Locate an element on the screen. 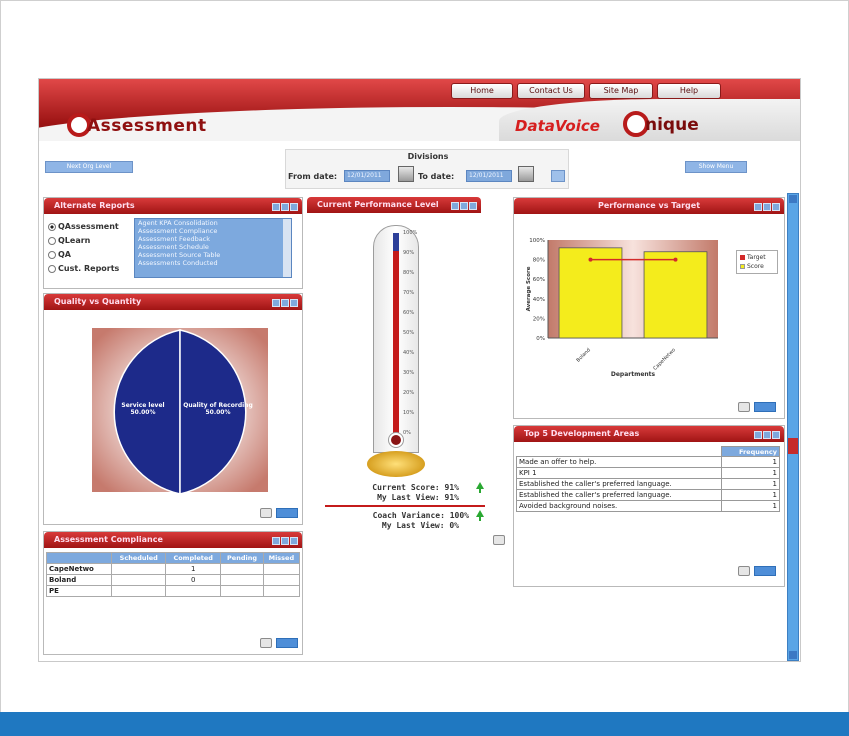  row-name: PE is located at coordinates (79, 591).